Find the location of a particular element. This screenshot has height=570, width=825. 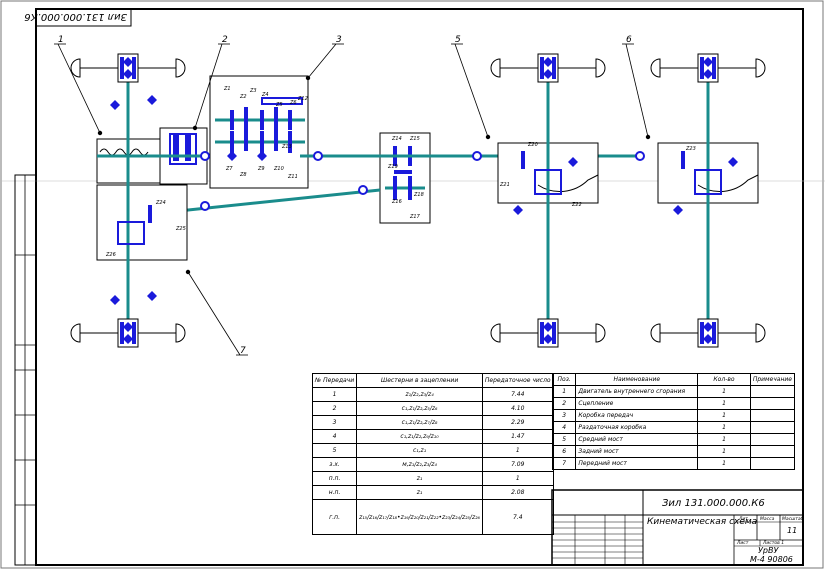

transfer-gear-label: Z18 is located at coordinates (418, 195).